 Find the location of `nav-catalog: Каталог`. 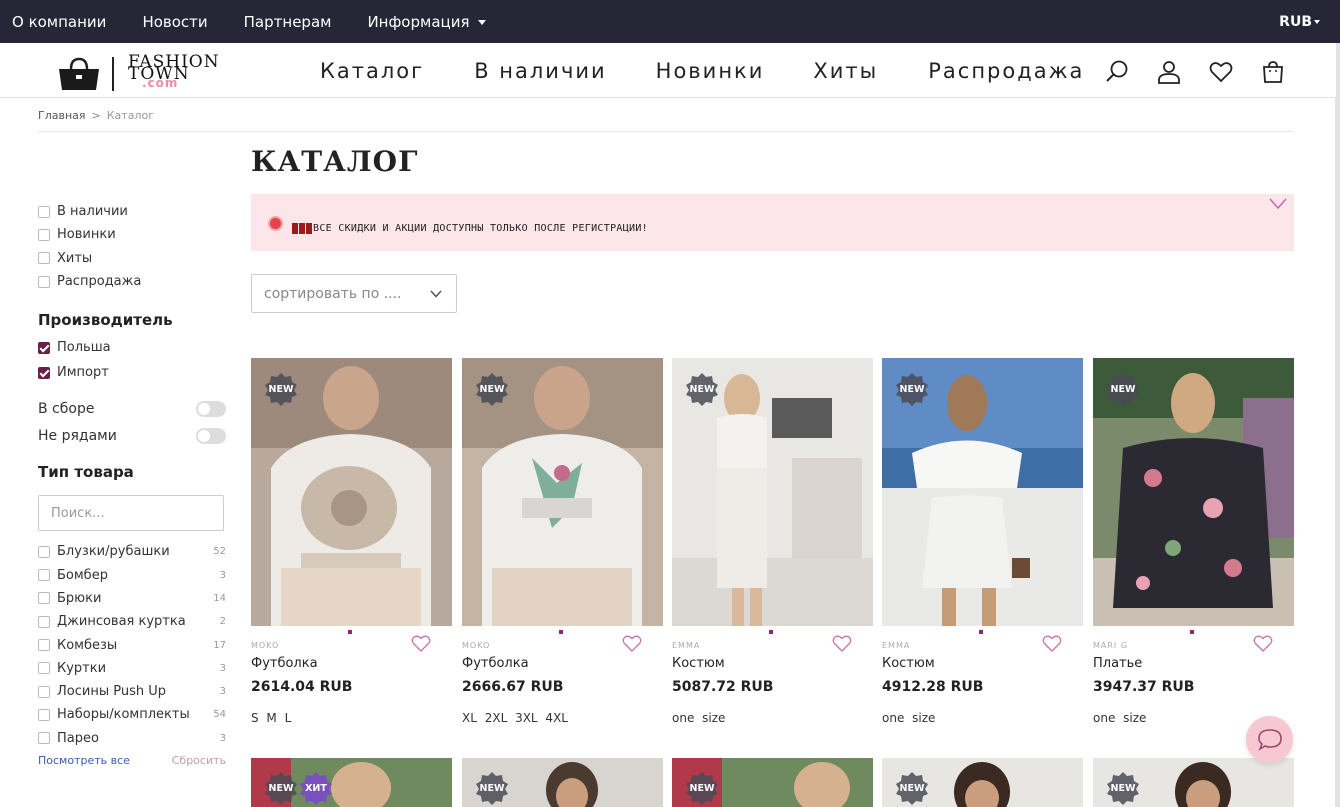

nav-catalog: Каталог is located at coordinates (372, 71).